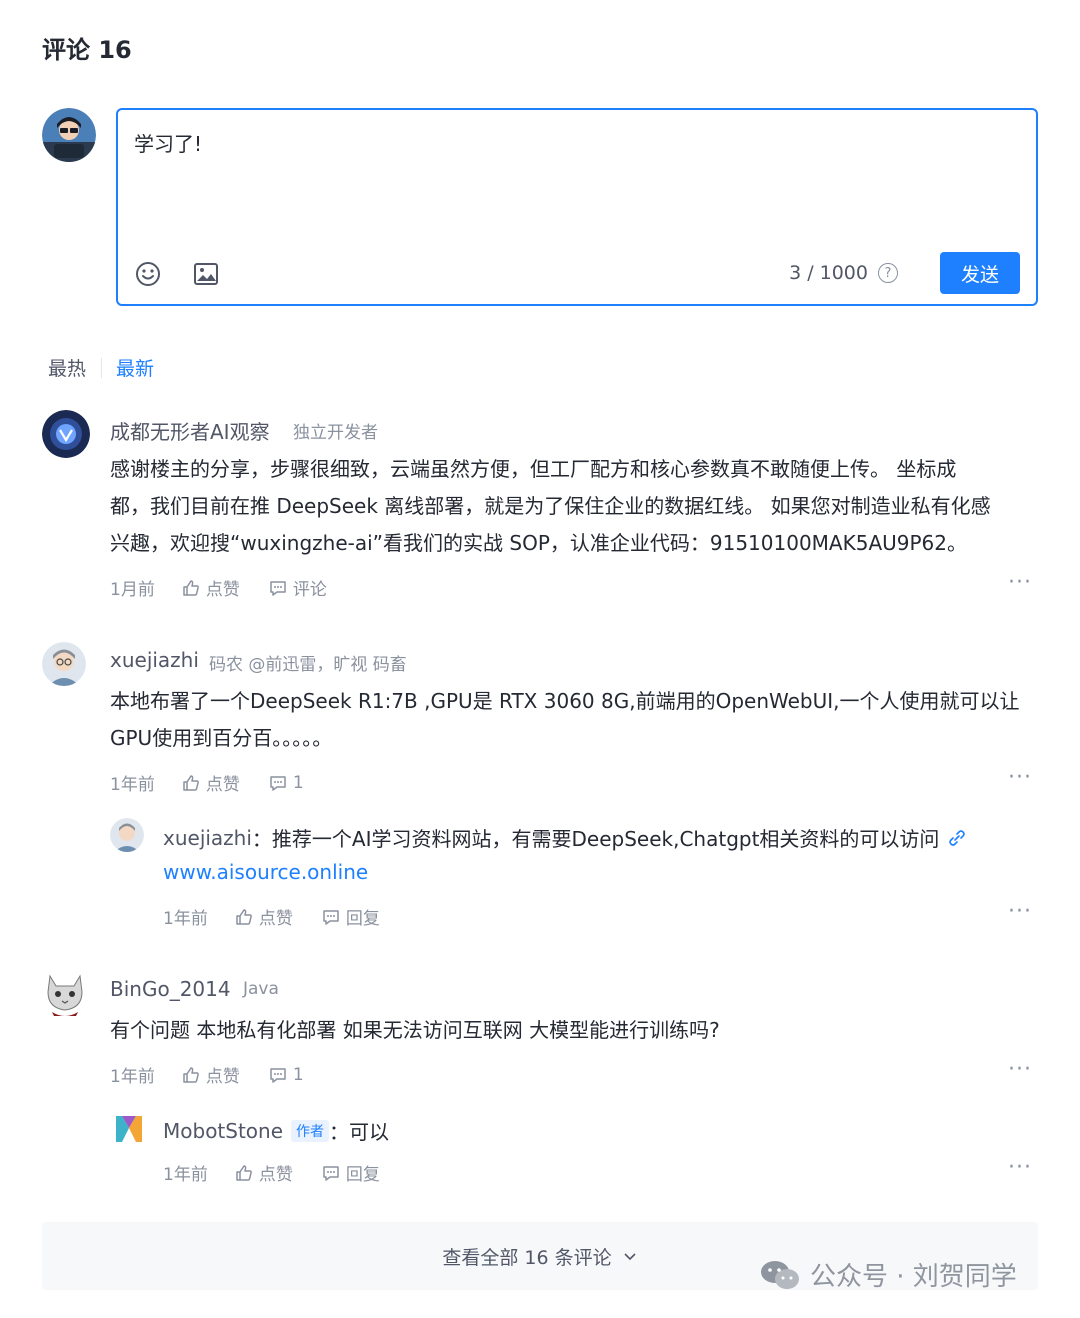 This screenshot has width=1080, height=1318. I want to click on reply-author-name: MobotStone, so click(223, 1131).